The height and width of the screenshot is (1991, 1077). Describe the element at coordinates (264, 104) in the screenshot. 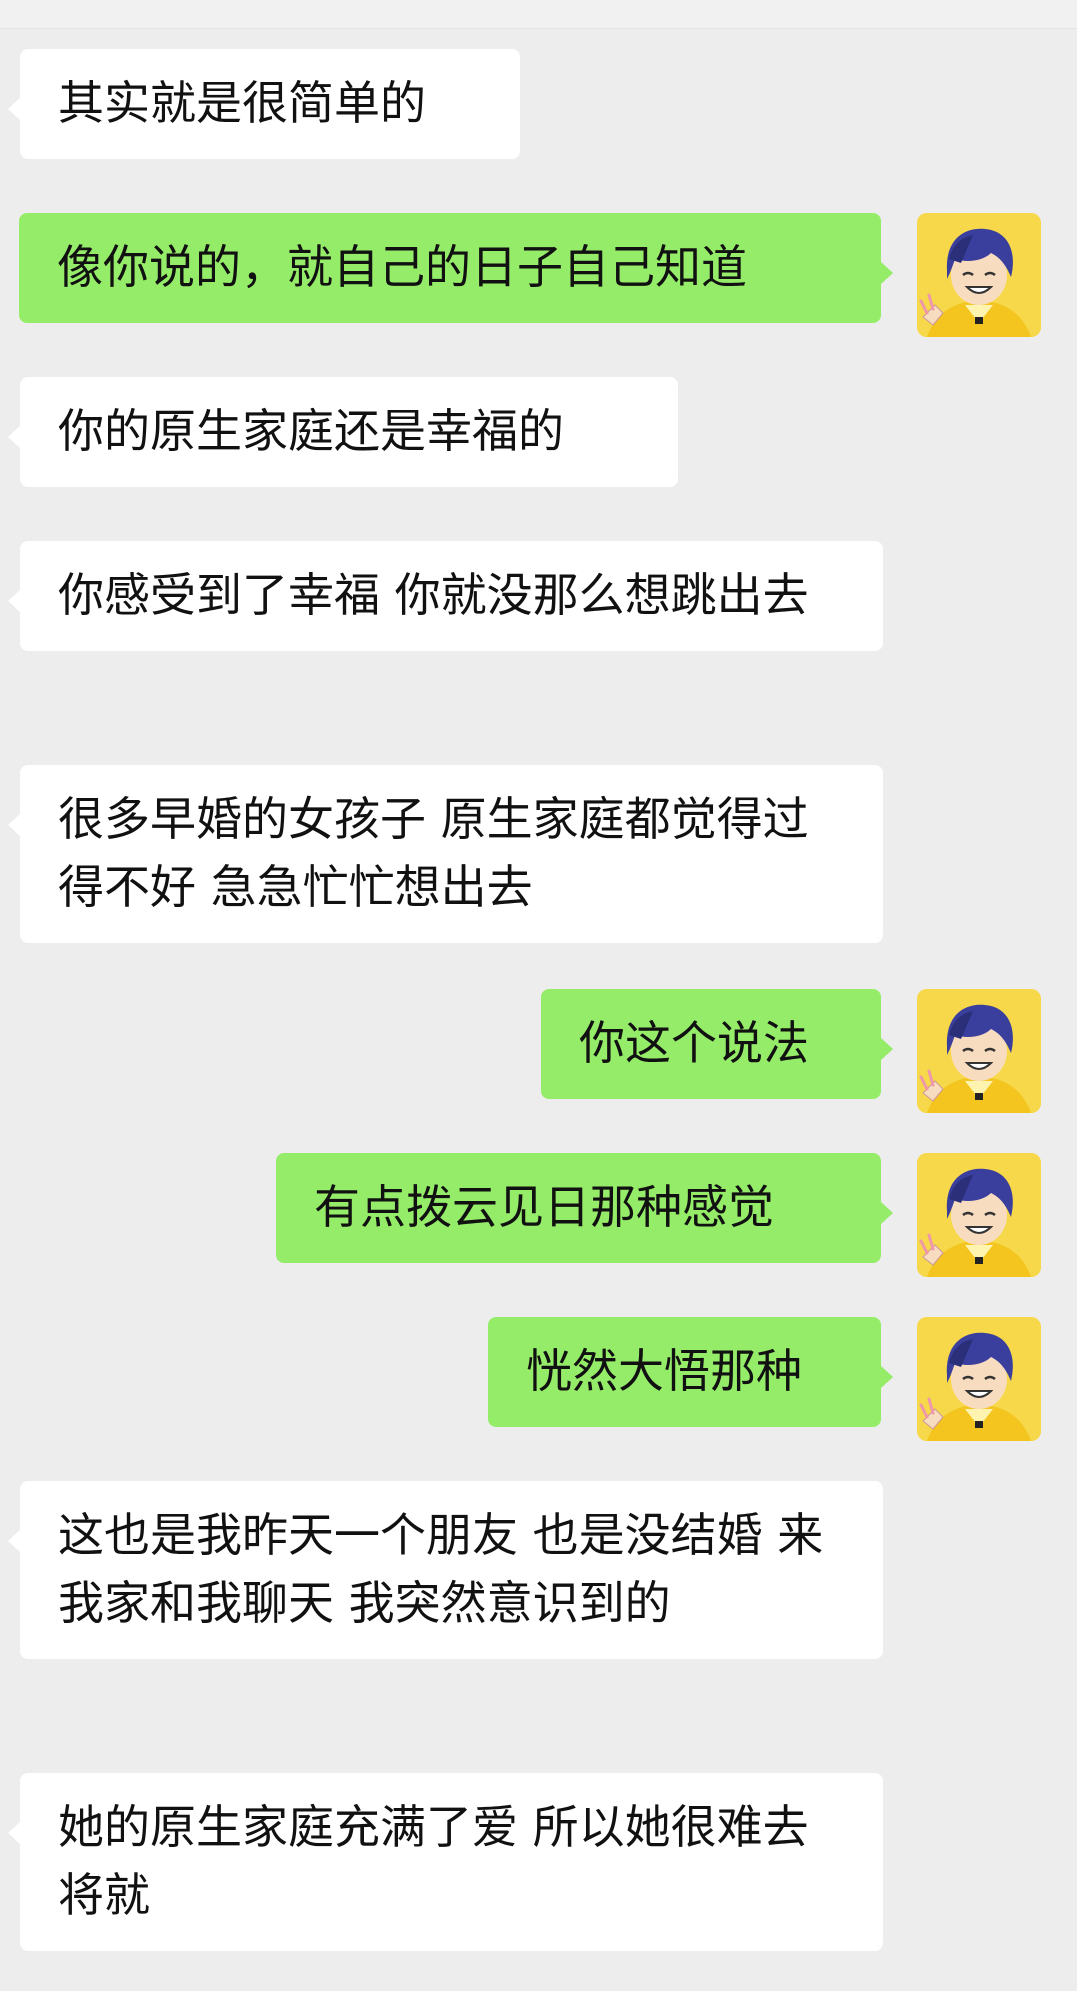

I see `incoming-message-bubble: 其实就是很简单的` at that location.